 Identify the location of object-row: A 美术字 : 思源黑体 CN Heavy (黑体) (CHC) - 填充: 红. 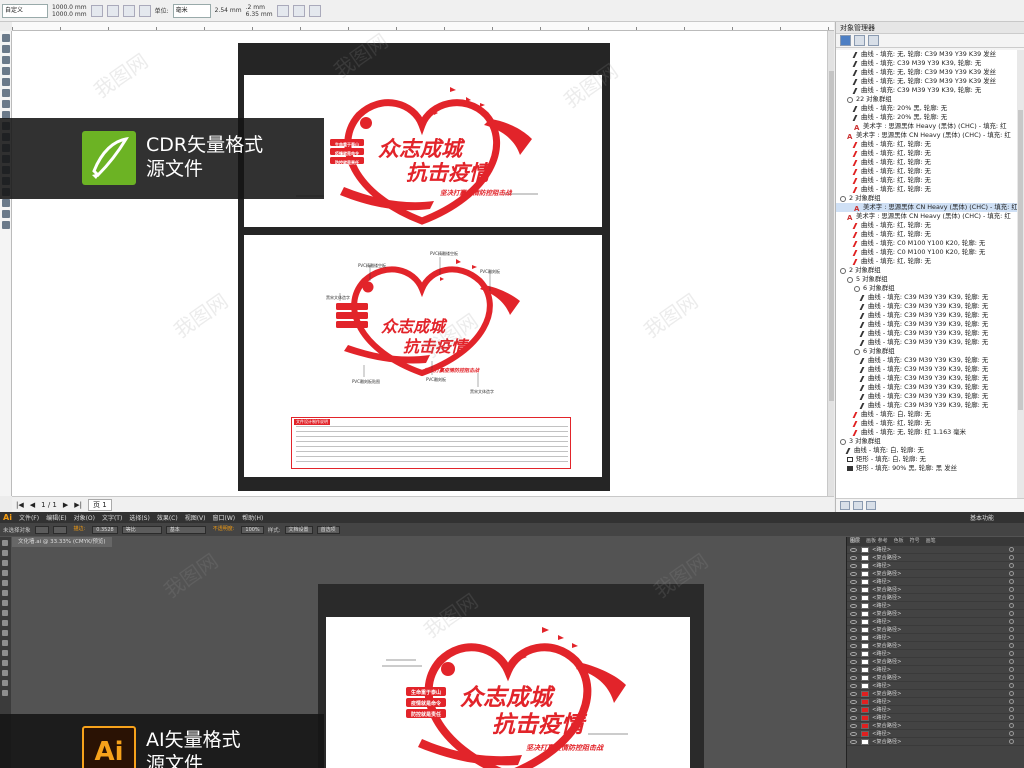
(927, 207).